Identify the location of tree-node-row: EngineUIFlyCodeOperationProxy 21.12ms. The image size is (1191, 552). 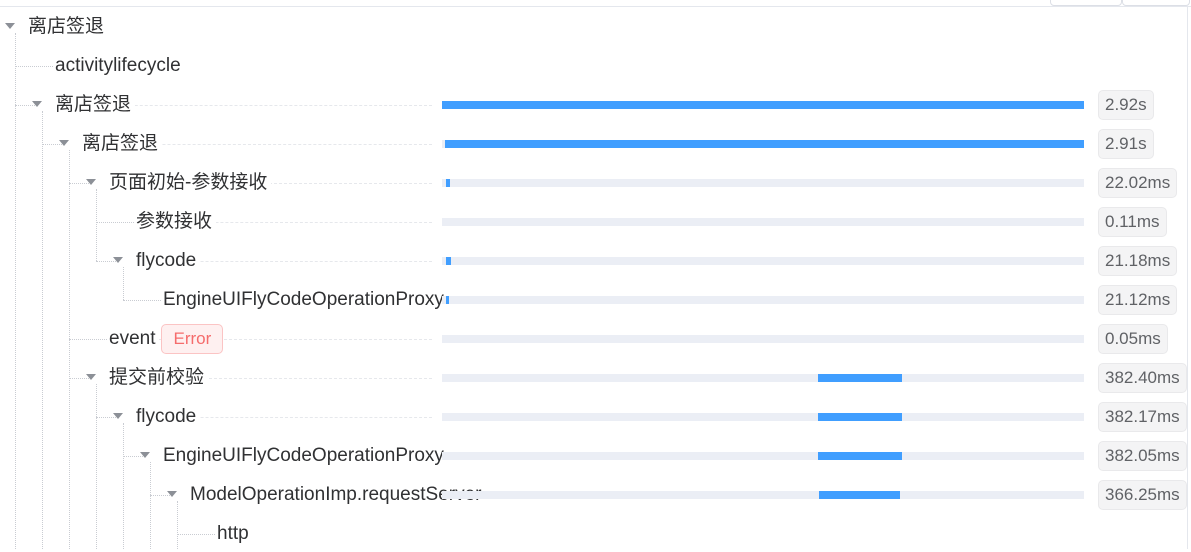
(595, 300).